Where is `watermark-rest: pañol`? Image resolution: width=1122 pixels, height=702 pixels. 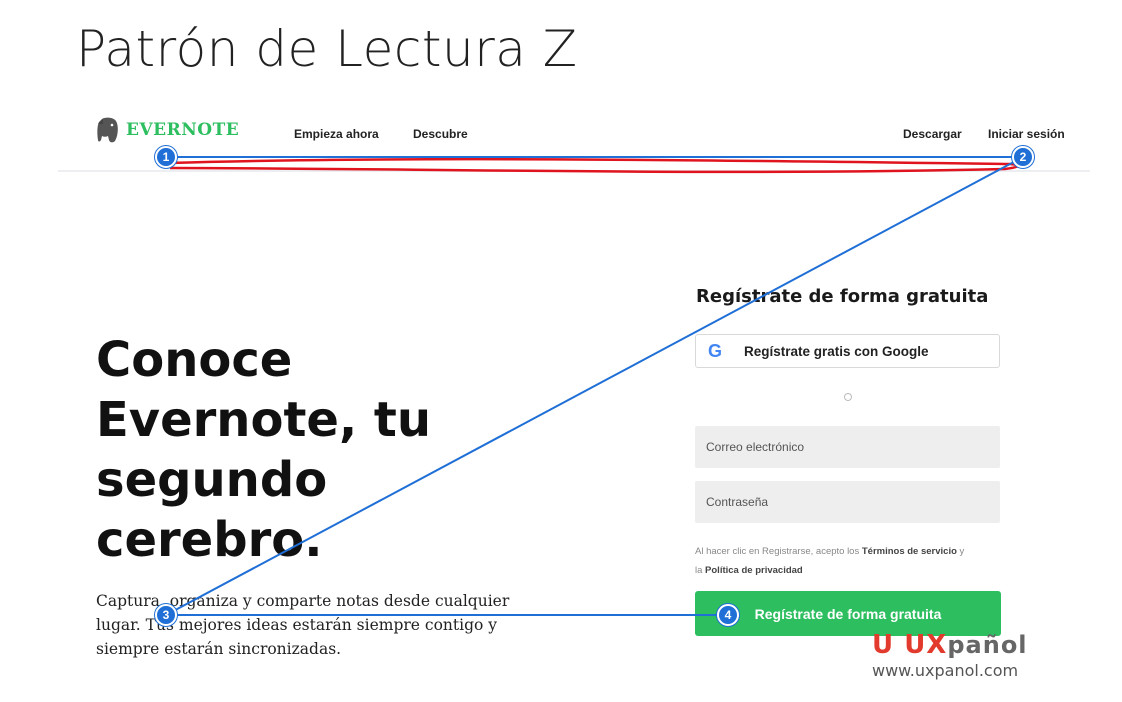 watermark-rest: pañol is located at coordinates (987, 645).